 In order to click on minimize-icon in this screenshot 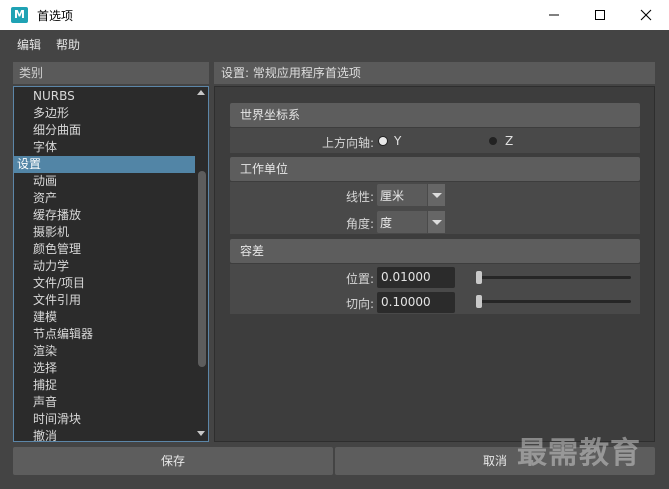, I will do `click(554, 15)`.